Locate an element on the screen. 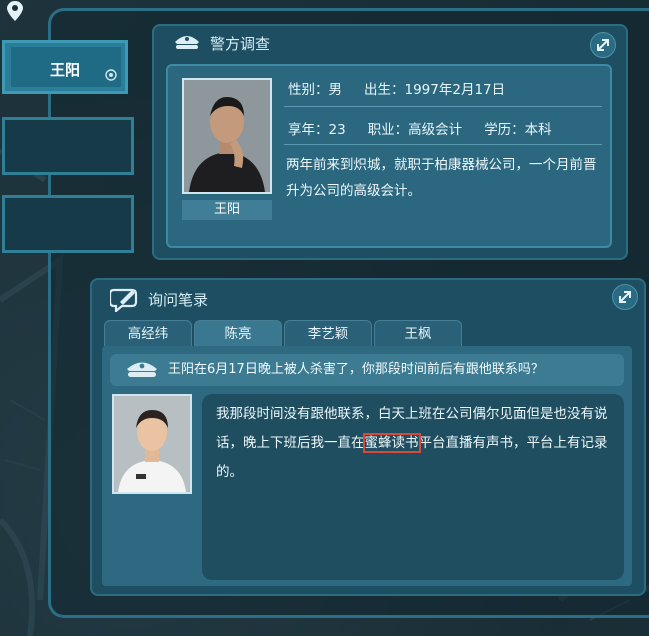 This screenshot has height=636, width=649. victim-name: 王阳 is located at coordinates (227, 210).